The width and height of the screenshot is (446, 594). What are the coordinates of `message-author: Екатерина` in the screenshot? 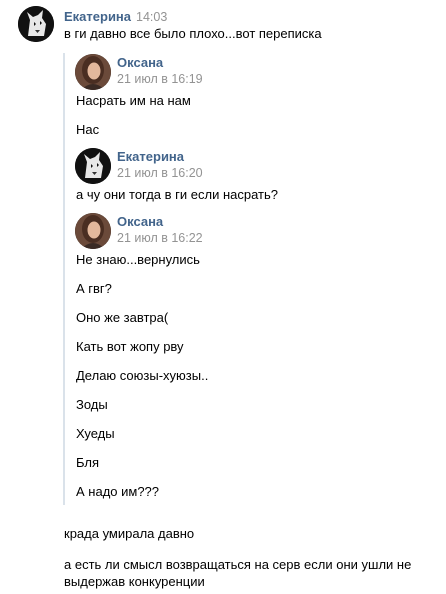 It's located at (97, 16).